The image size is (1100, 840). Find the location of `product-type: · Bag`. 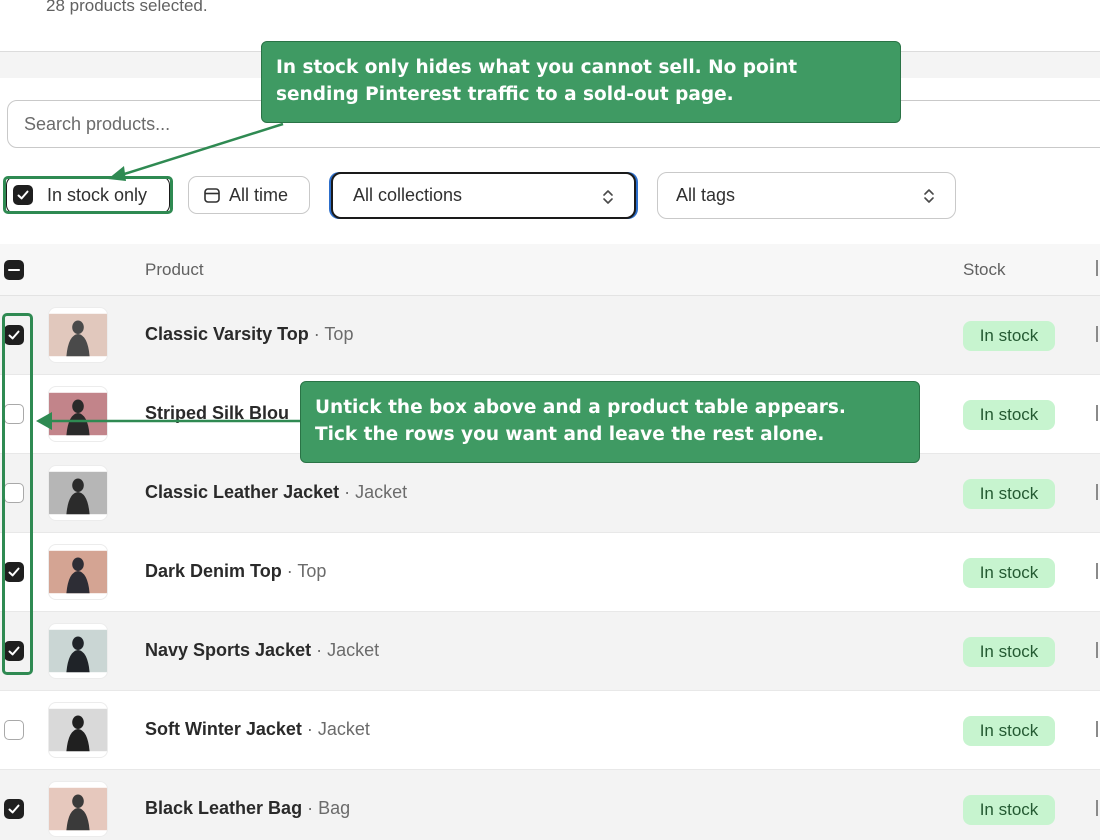

product-type: · Bag is located at coordinates (329, 808).